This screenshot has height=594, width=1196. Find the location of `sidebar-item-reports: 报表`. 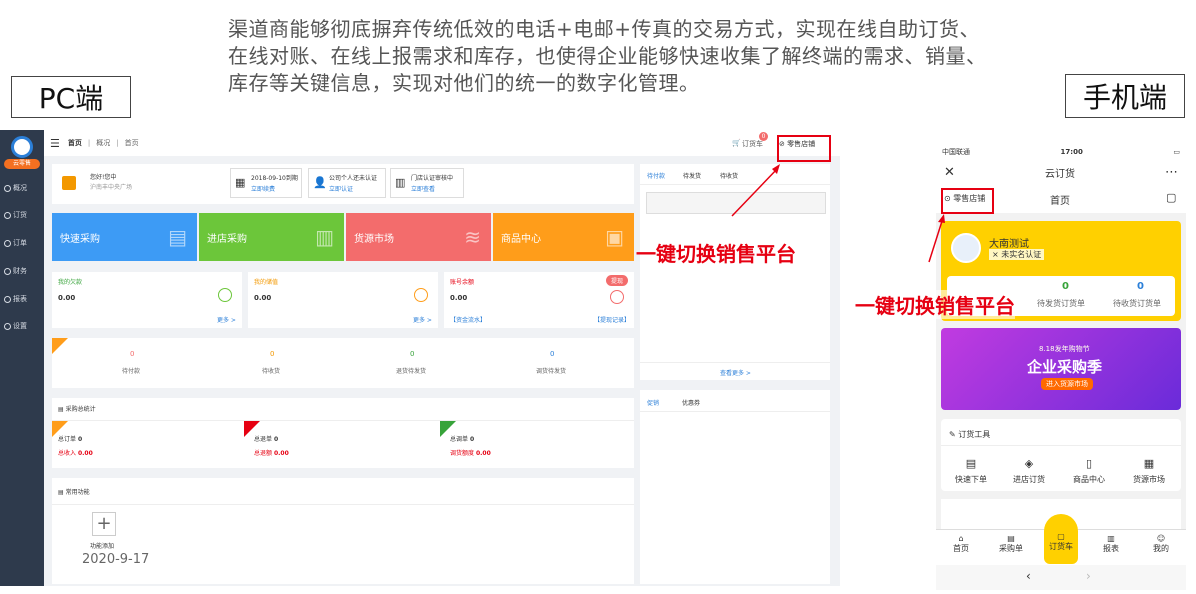

sidebar-item-reports: 报表 is located at coordinates (15, 299).